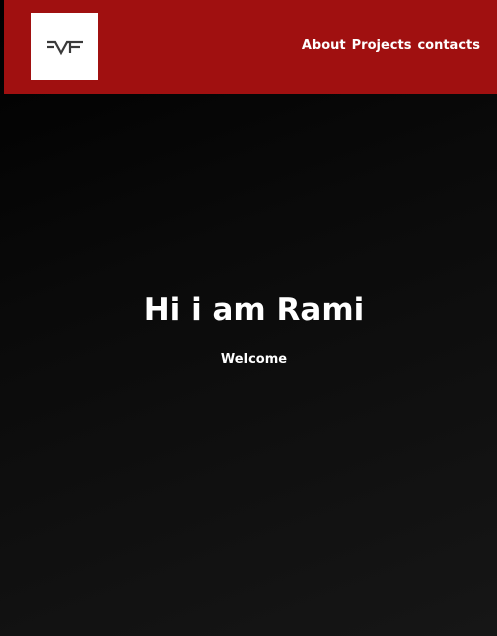 This screenshot has height=636, width=497. What do you see at coordinates (250, 47) in the screenshot?
I see `site-header: About Projects contacts` at bounding box center [250, 47].